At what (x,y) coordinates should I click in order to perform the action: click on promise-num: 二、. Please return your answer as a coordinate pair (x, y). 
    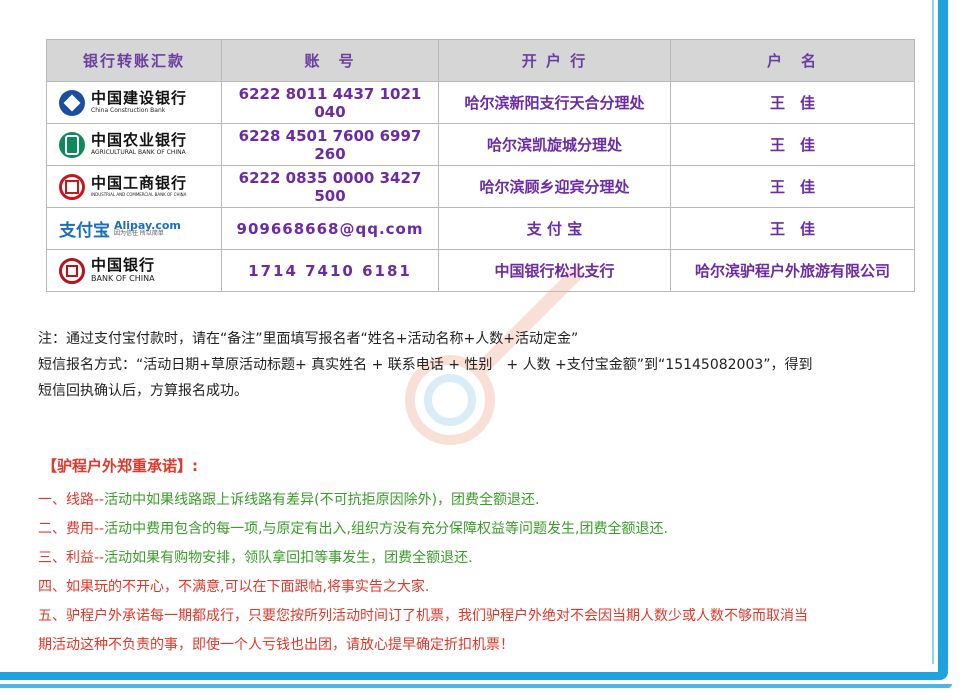
    Looking at the image, I should click on (52, 529).